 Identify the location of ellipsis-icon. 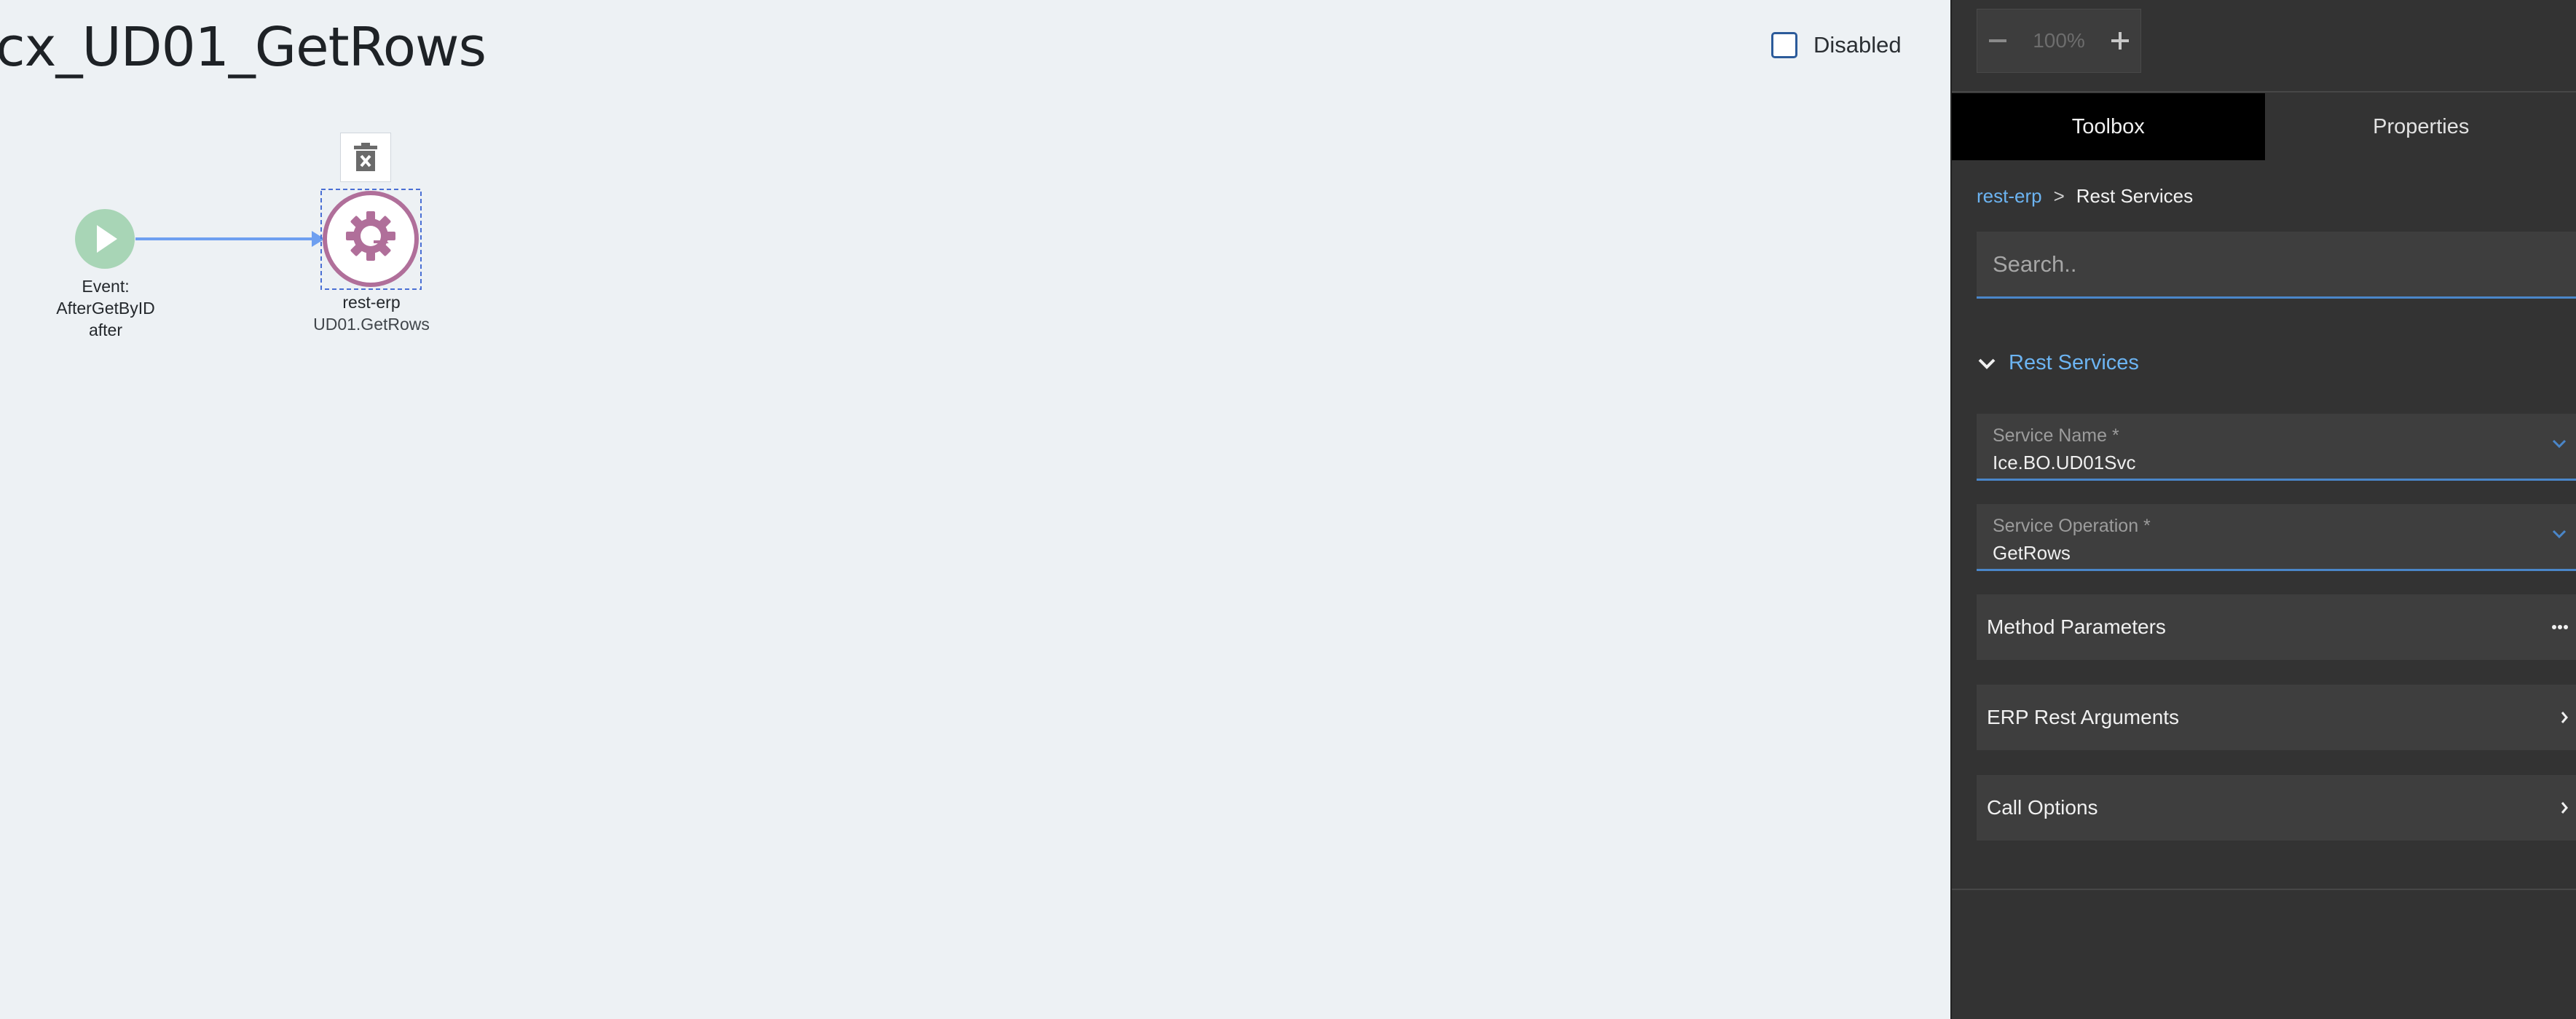
(2560, 627).